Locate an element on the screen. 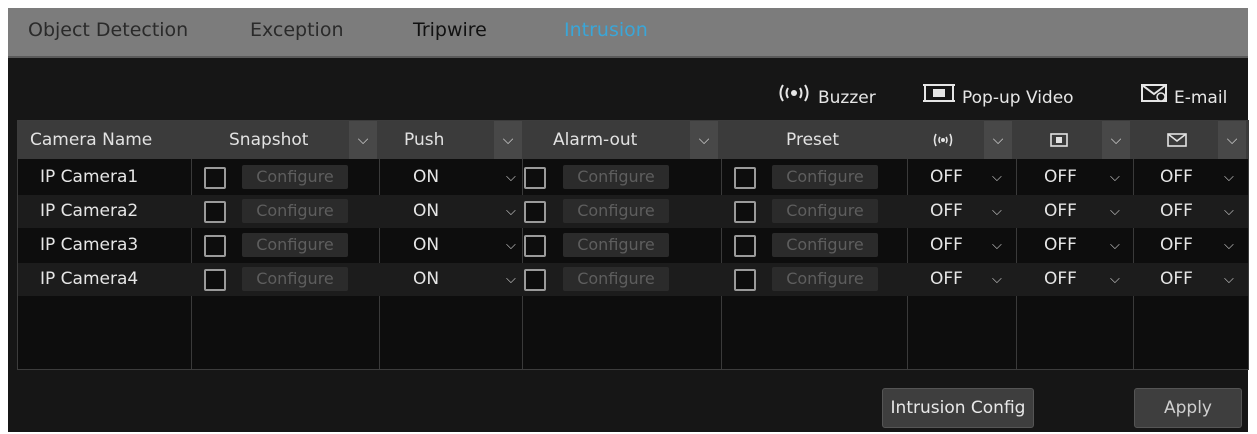  alarm-out-dropdown: ⌵ is located at coordinates (704, 140).